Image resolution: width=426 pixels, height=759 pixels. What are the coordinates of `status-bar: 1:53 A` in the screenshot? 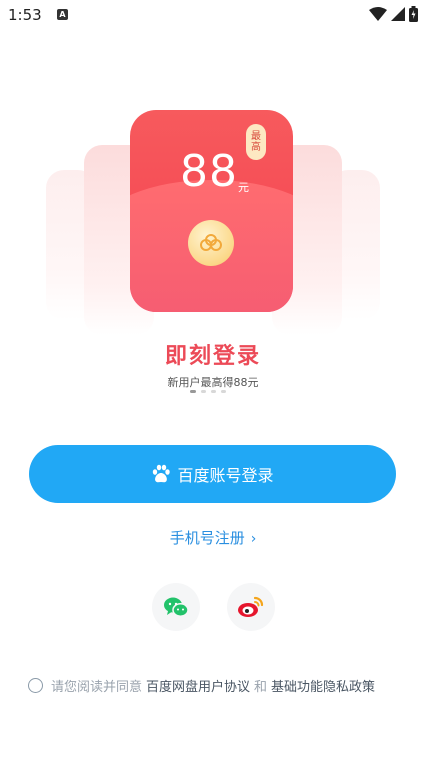 It's located at (213, 15).